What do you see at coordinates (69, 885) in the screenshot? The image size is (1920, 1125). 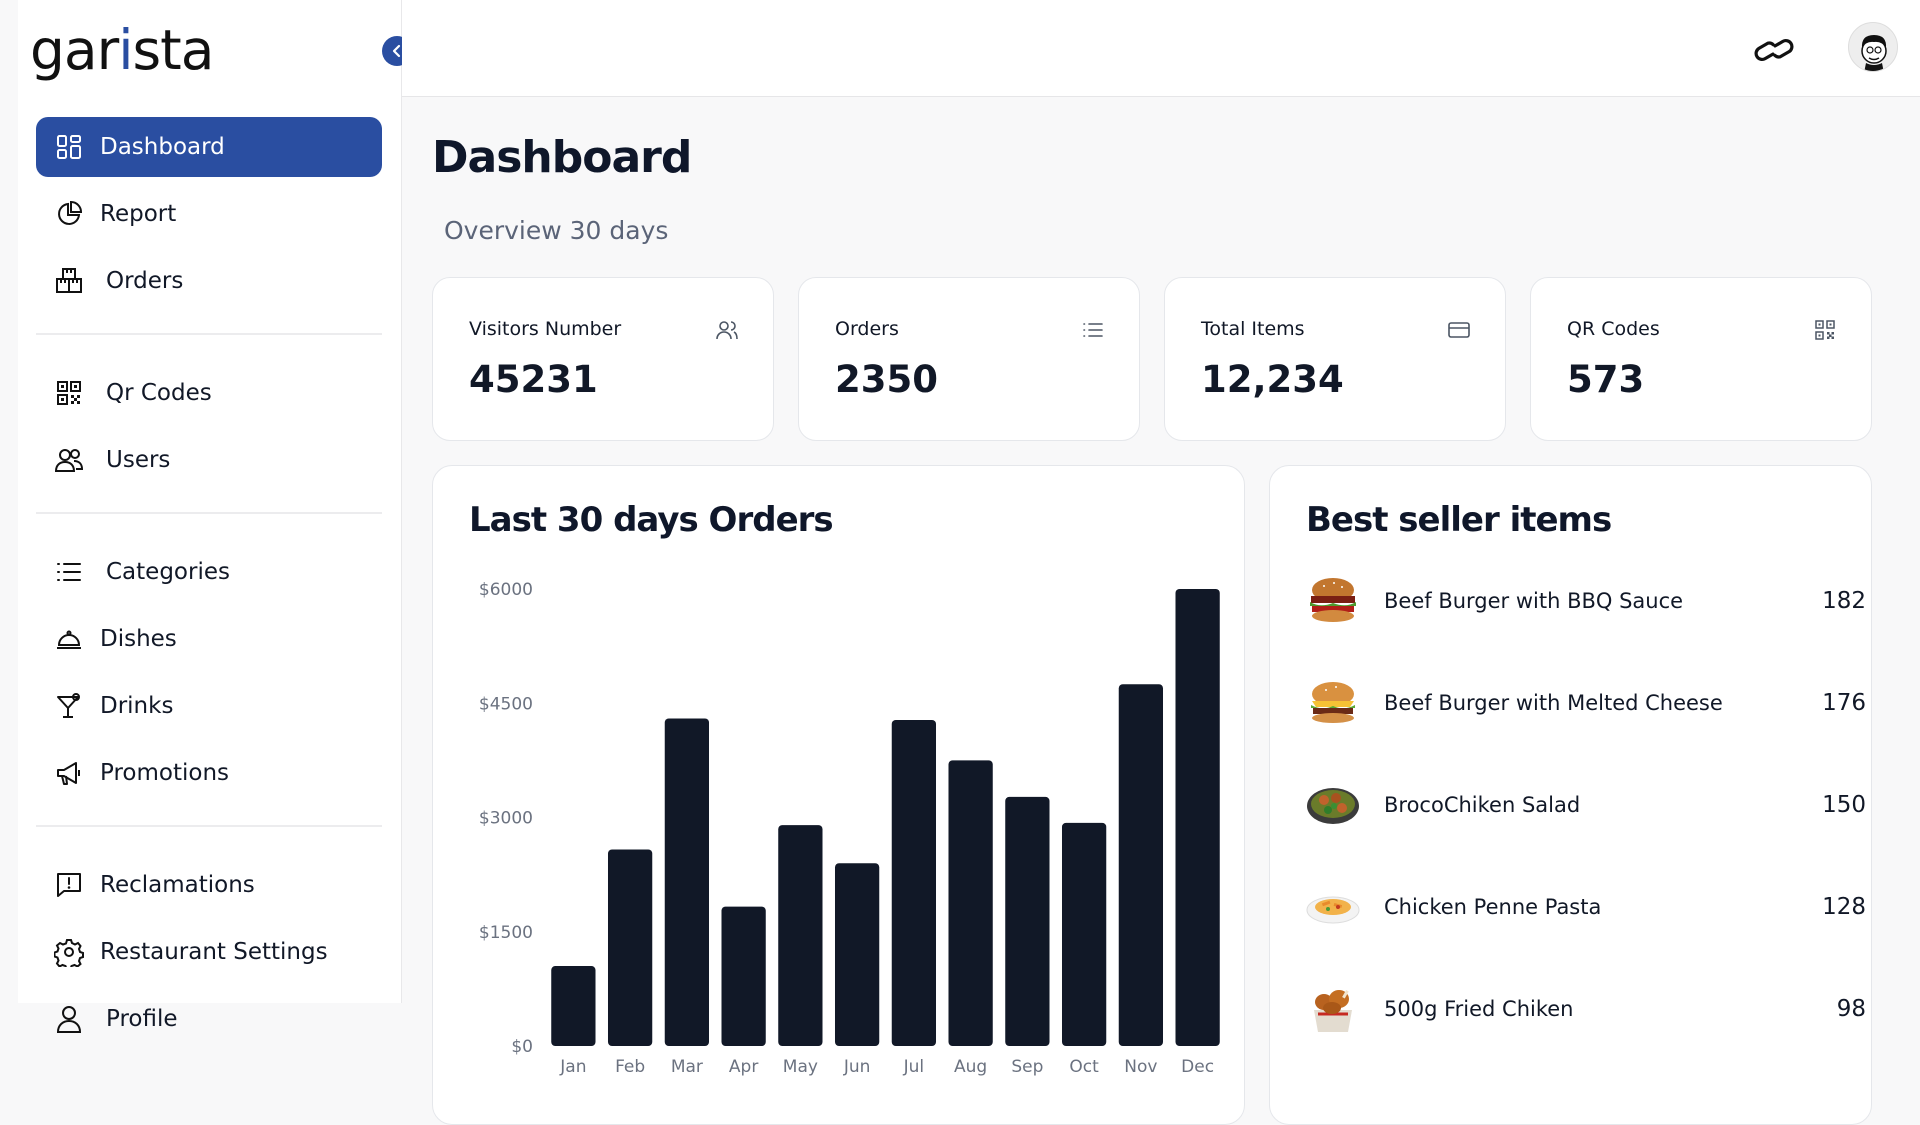 I see `message-alert-icon` at bounding box center [69, 885].